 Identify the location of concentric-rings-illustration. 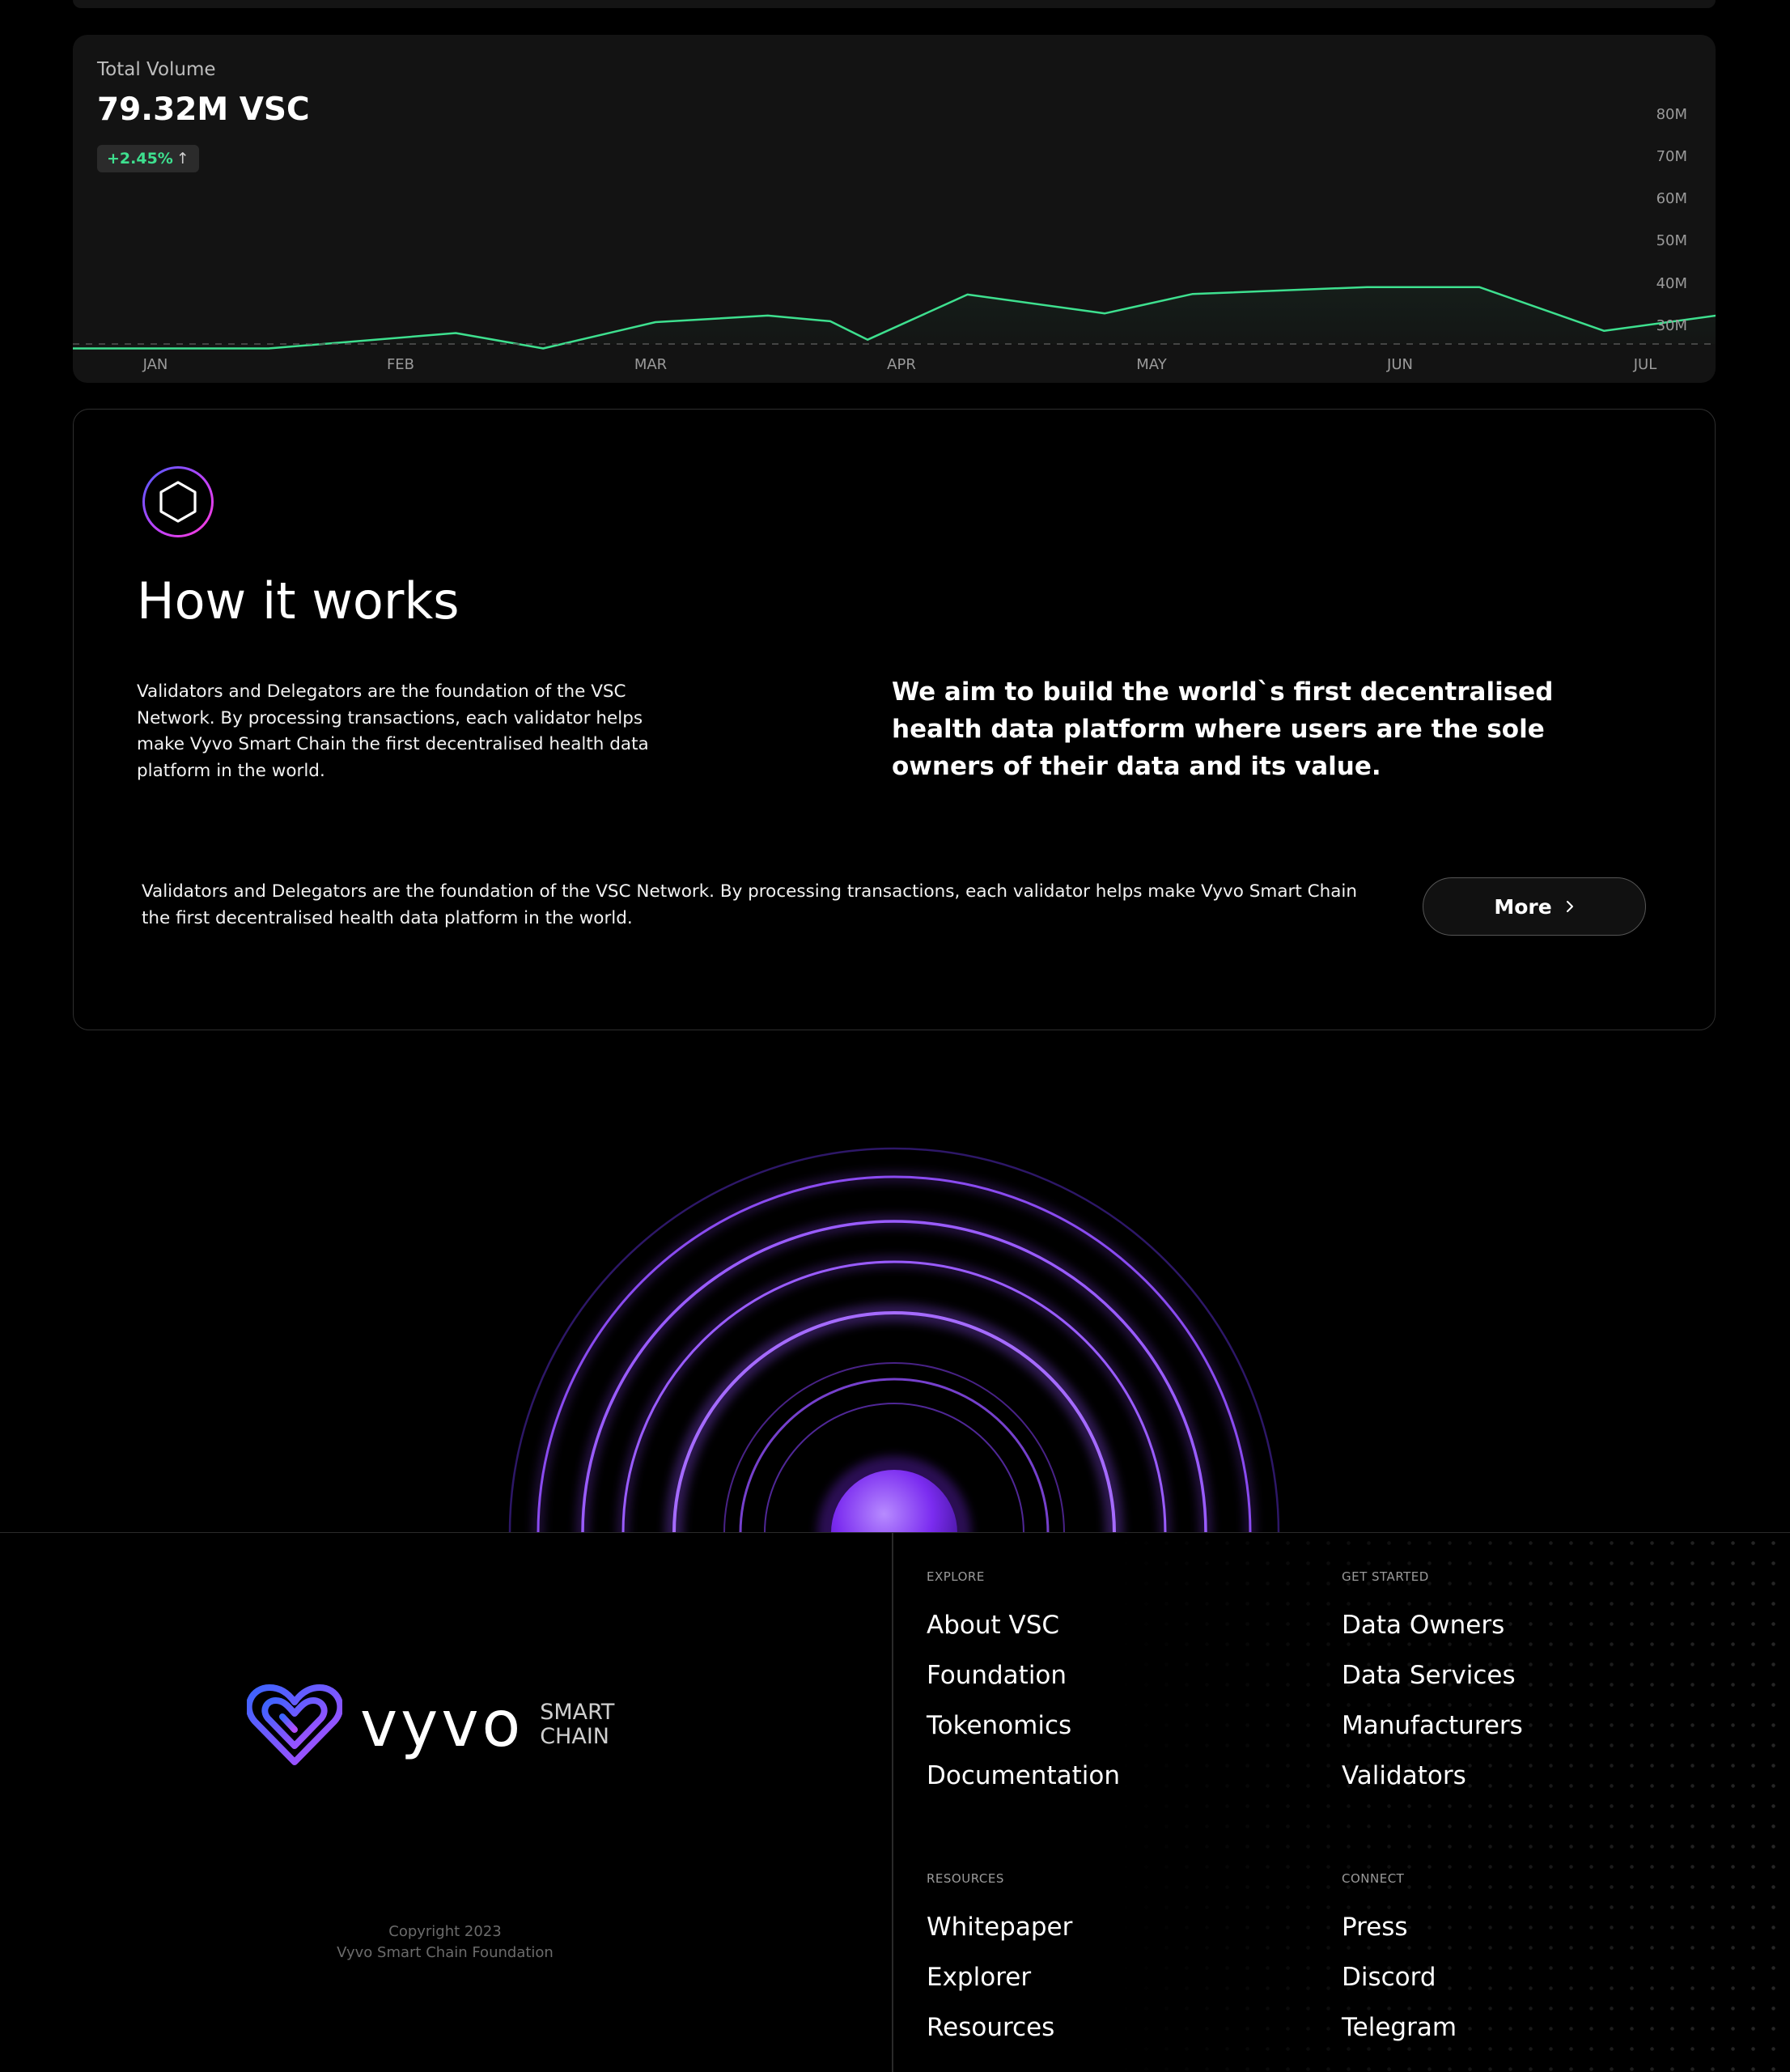
(894, 1340).